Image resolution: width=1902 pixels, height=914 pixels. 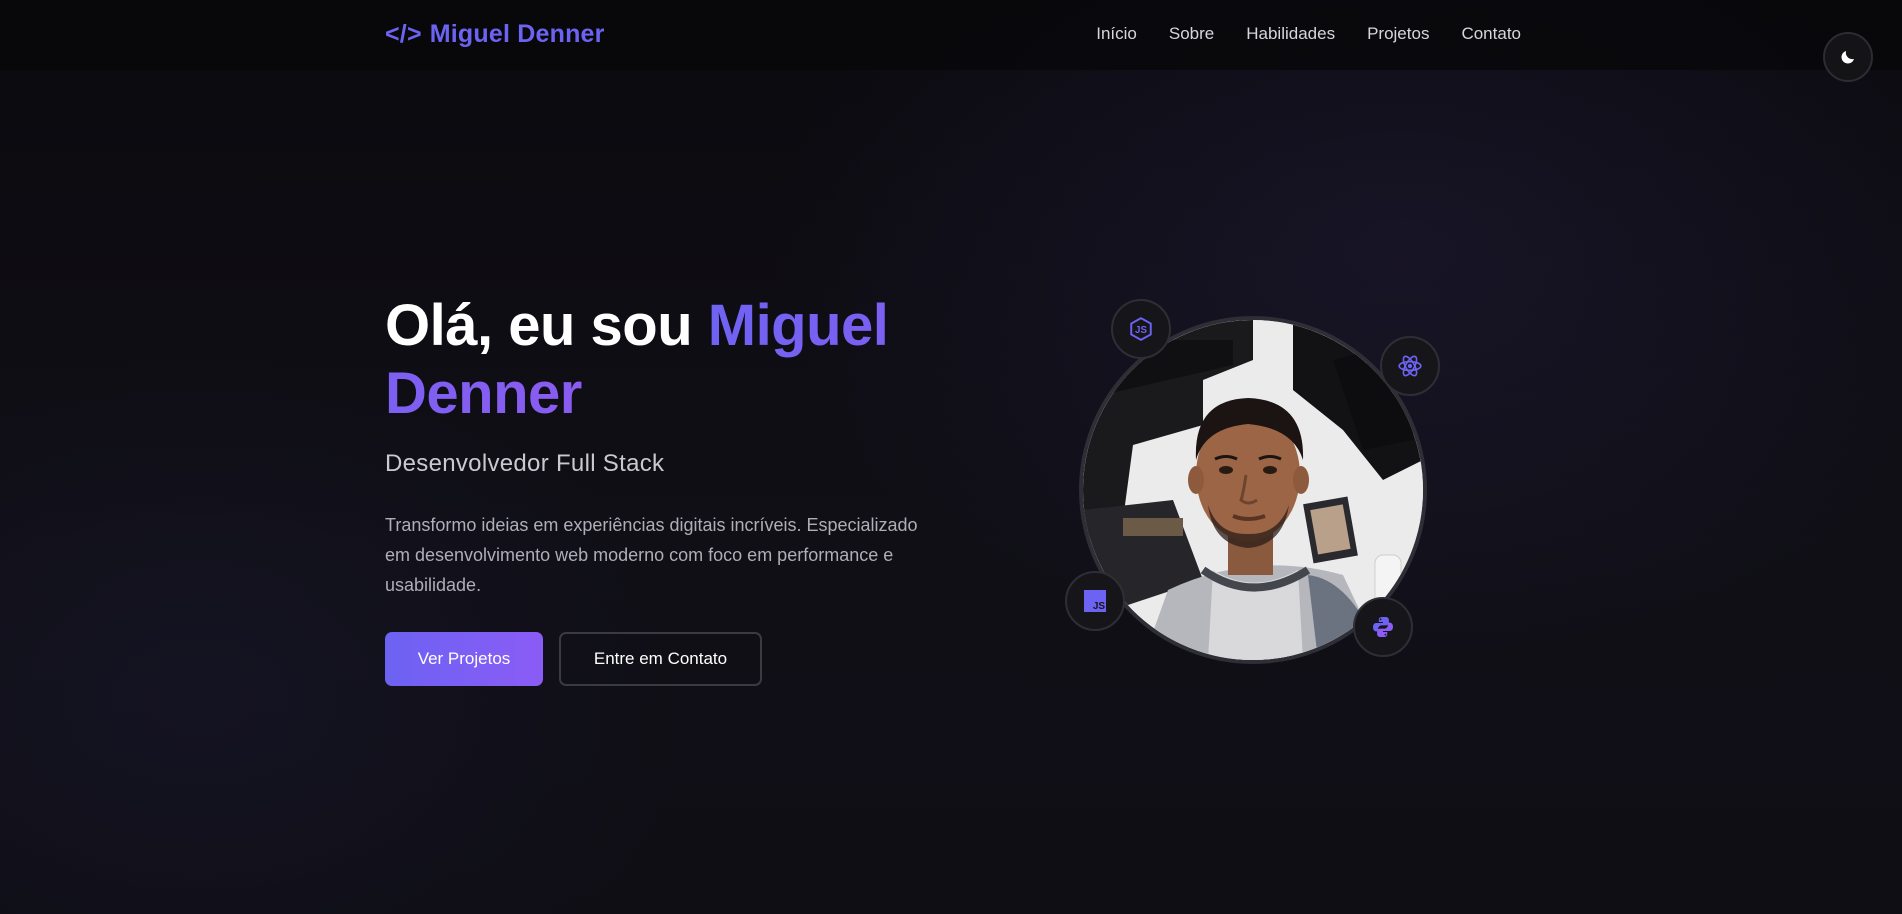 I want to click on nodejs-badge: JS, so click(x=1141, y=329).